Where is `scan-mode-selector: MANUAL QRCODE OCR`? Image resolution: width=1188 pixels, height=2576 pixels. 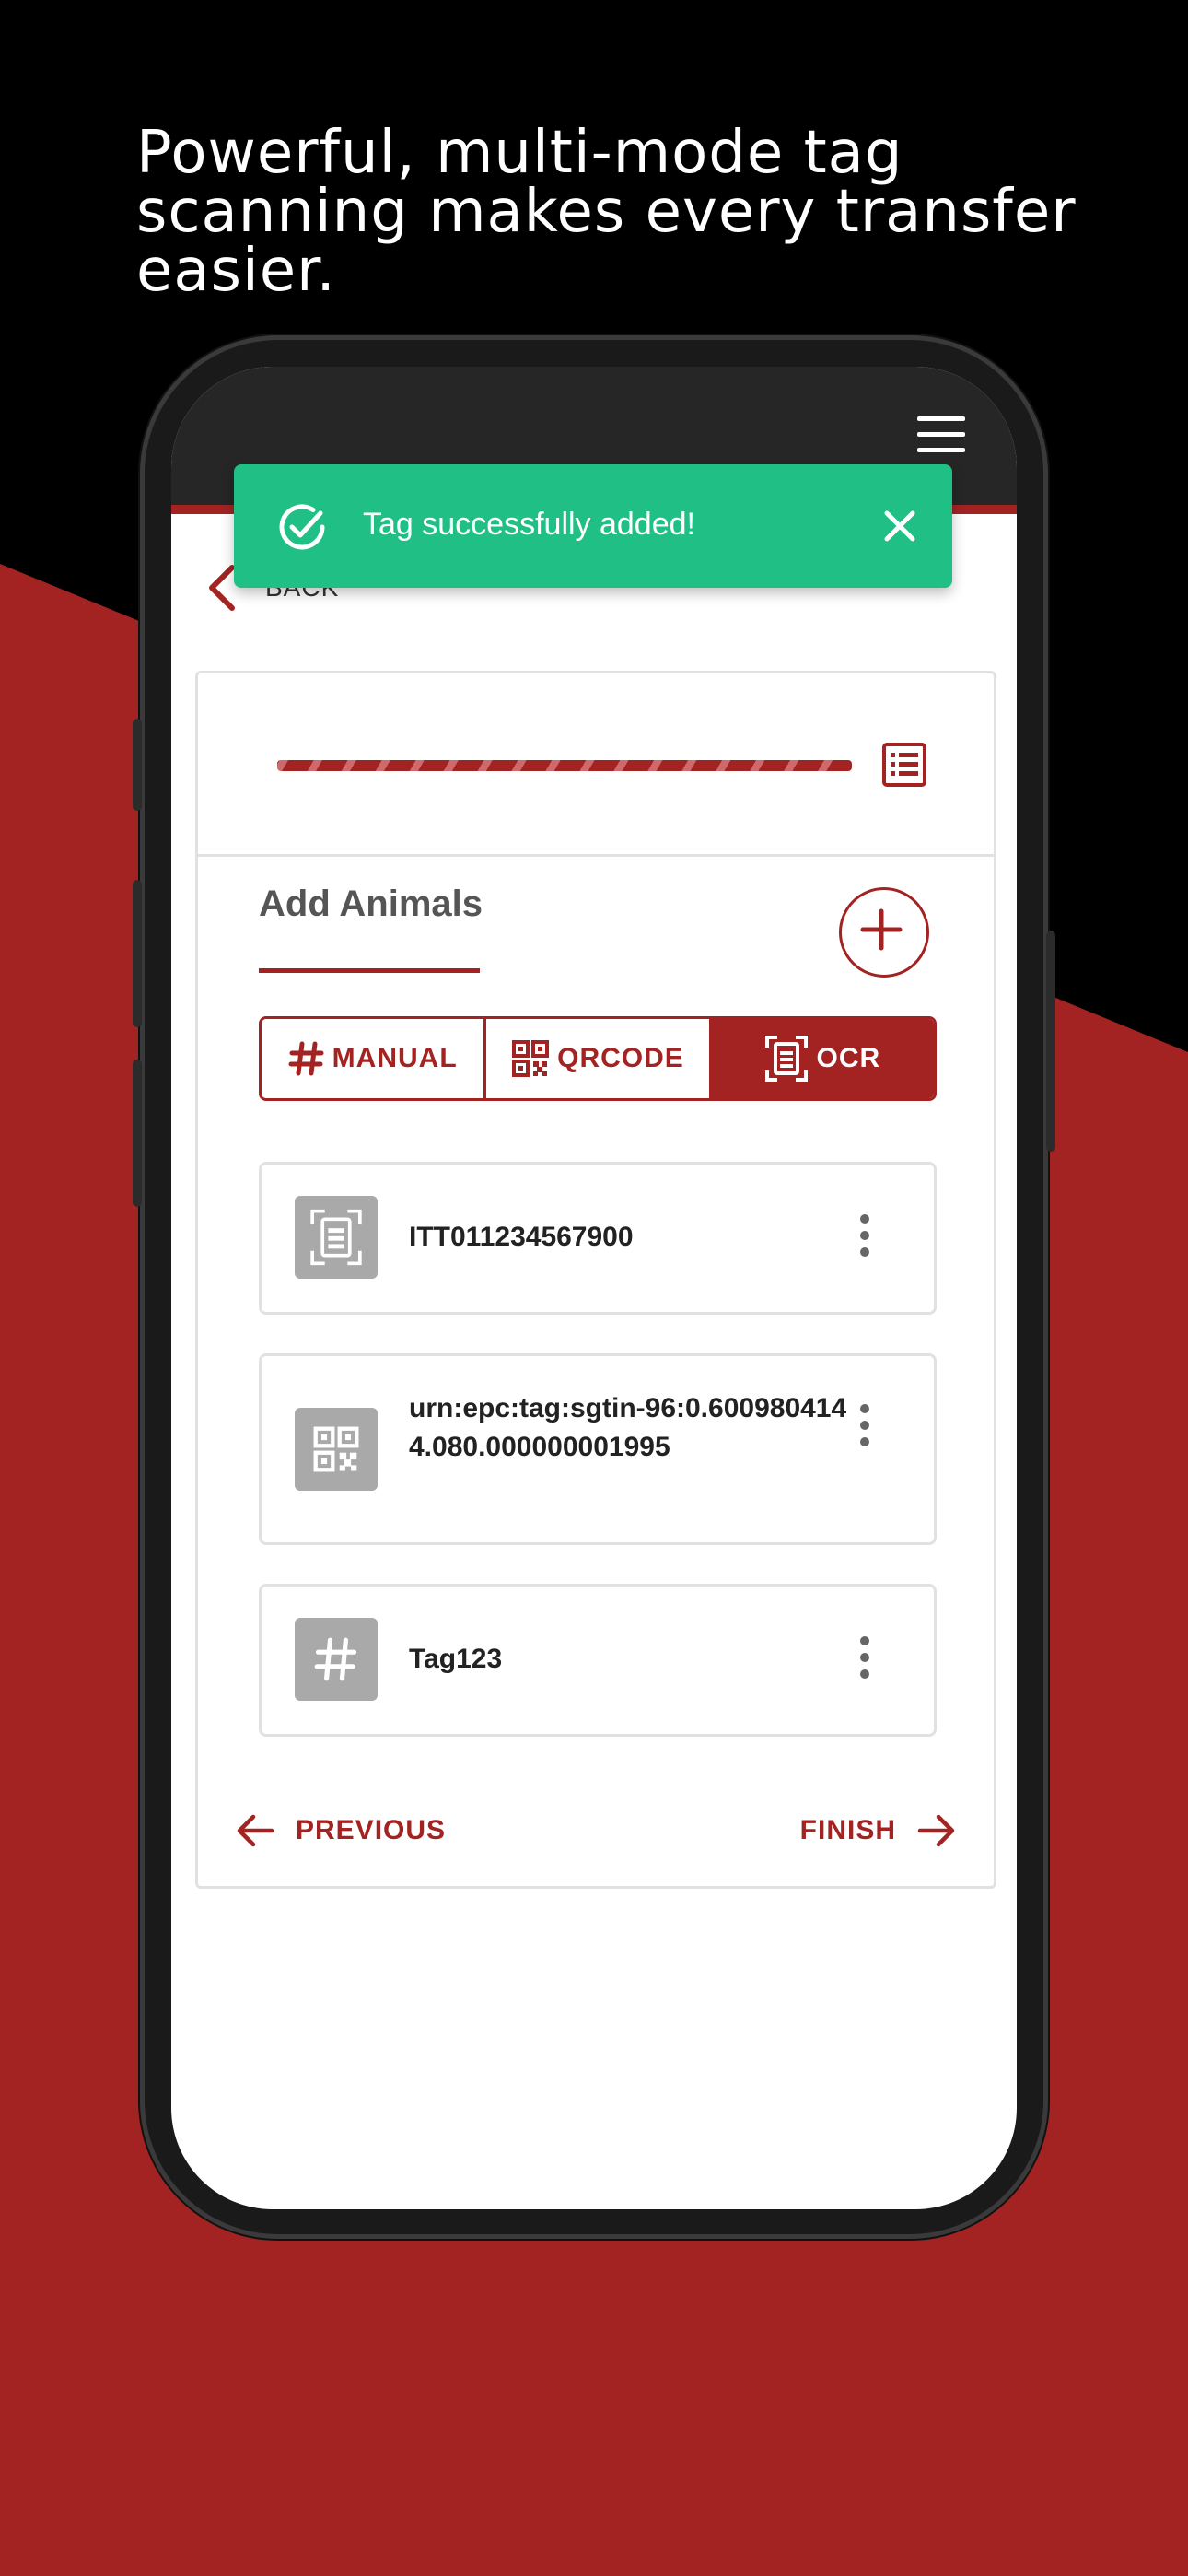 scan-mode-selector: MANUAL QRCODE OCR is located at coordinates (598, 1058).